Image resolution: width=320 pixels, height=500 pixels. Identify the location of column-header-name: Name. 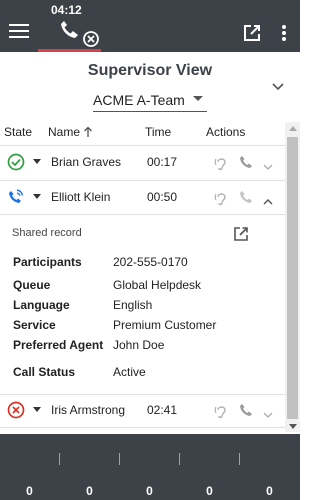
(64, 132).